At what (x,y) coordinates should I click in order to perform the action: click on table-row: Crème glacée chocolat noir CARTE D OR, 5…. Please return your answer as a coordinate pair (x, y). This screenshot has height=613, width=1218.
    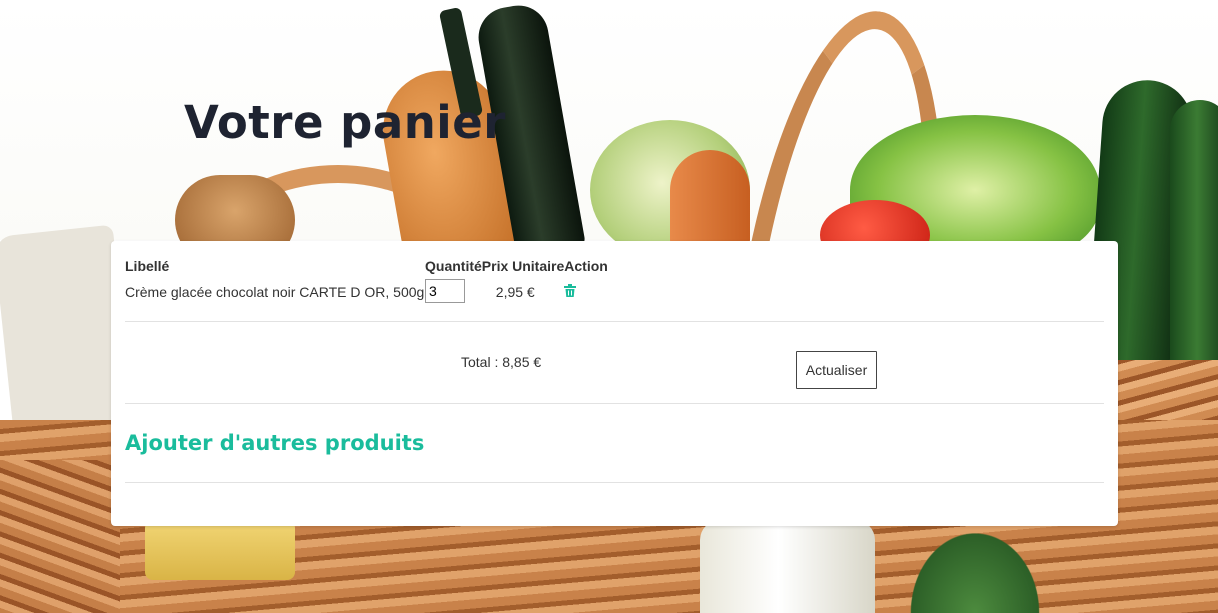
    Looking at the image, I should click on (366, 296).